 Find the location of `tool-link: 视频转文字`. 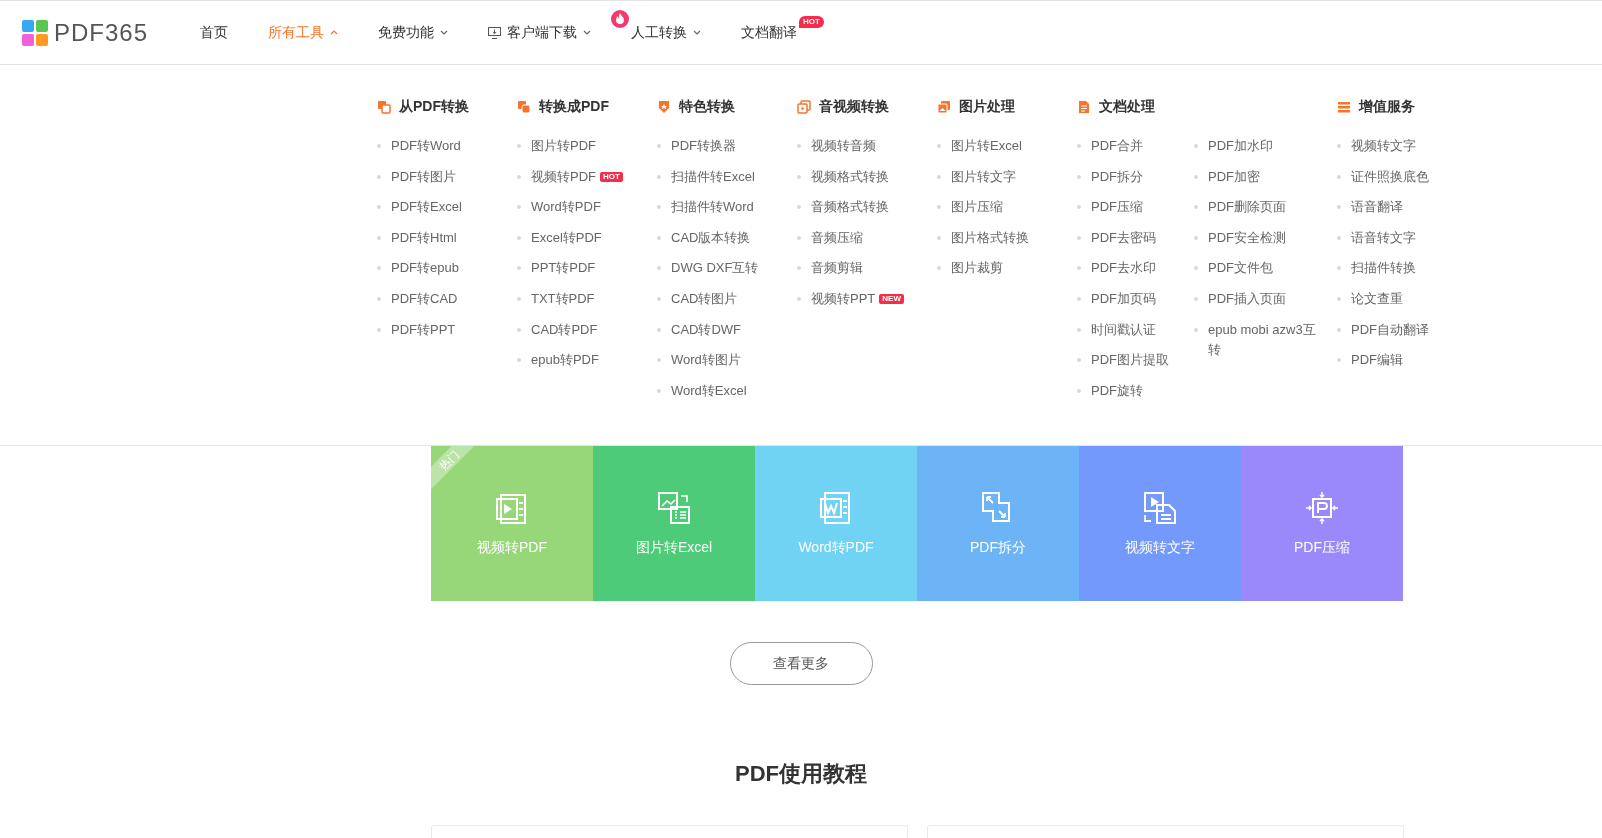

tool-link: 视频转文字 is located at coordinates (1383, 146).